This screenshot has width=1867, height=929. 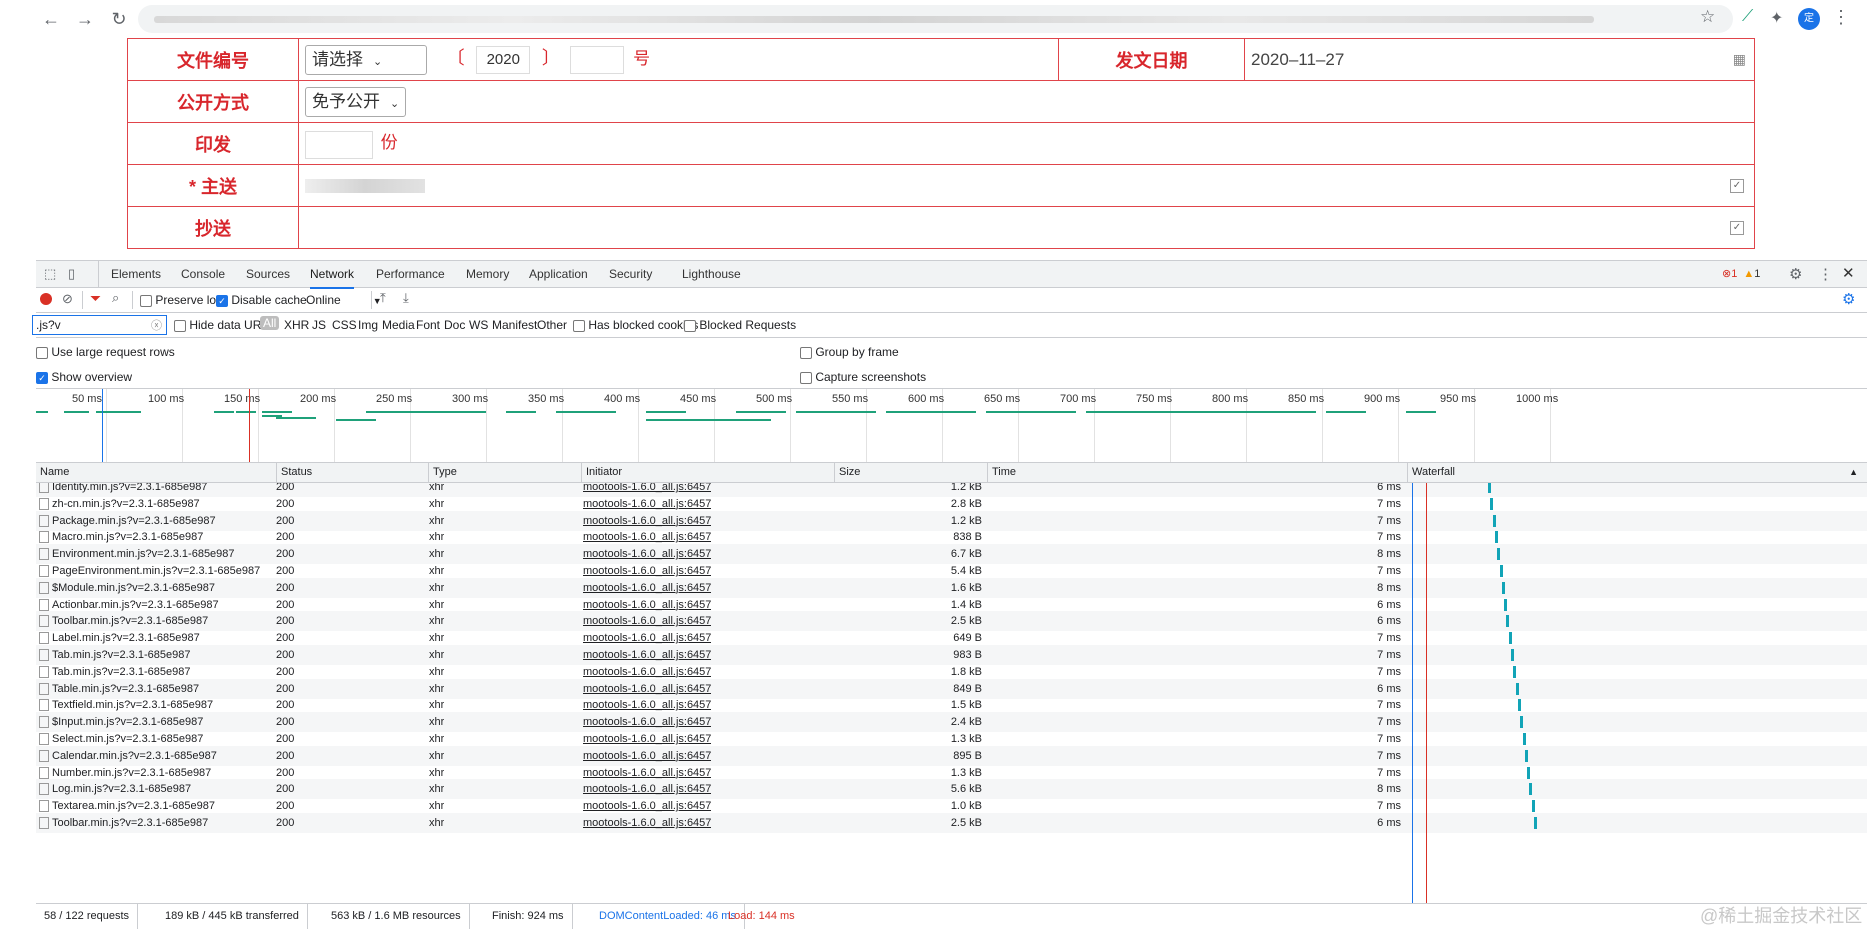 What do you see at coordinates (478, 325) in the screenshot?
I see `filter-ws: WS` at bounding box center [478, 325].